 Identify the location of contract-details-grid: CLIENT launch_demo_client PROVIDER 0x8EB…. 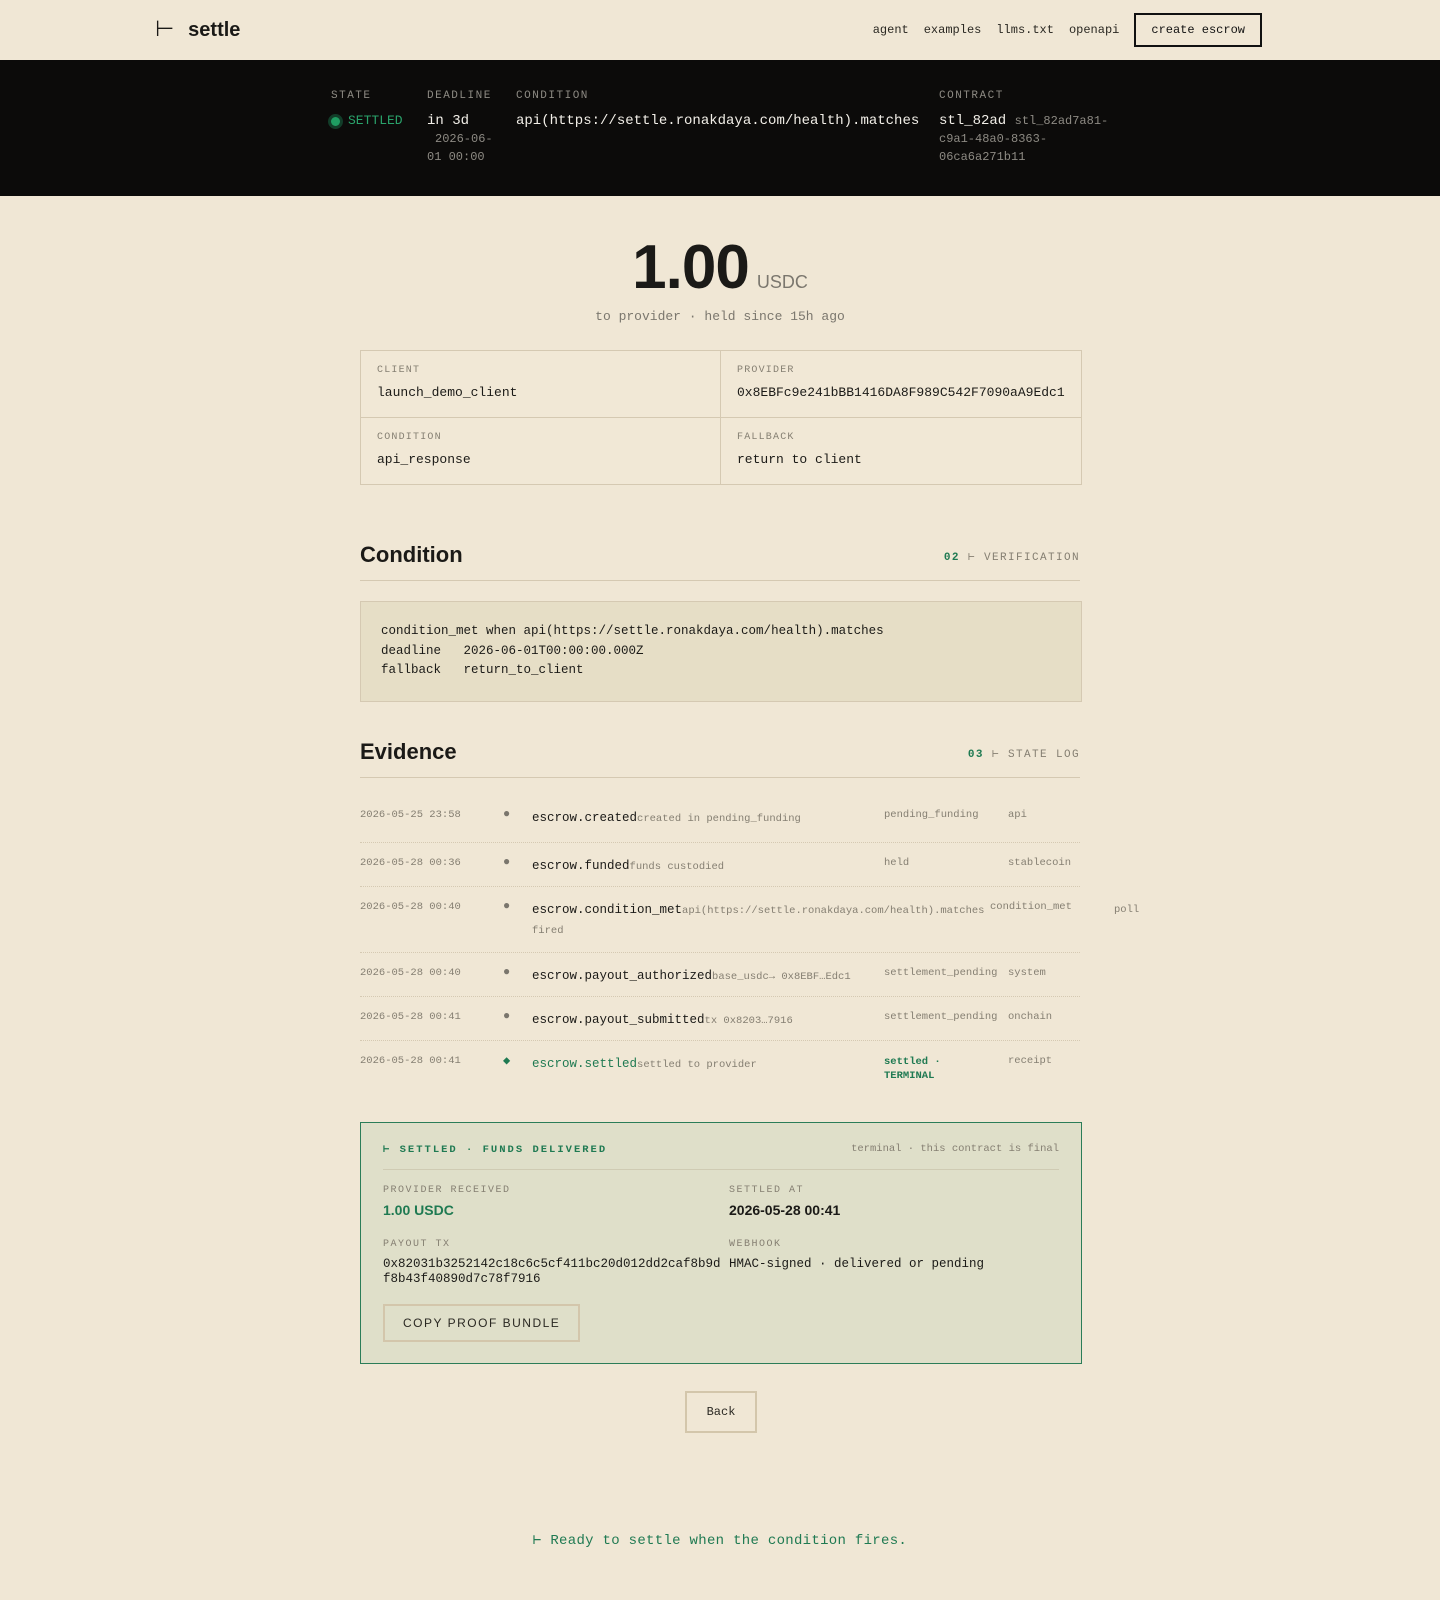
(721, 417).